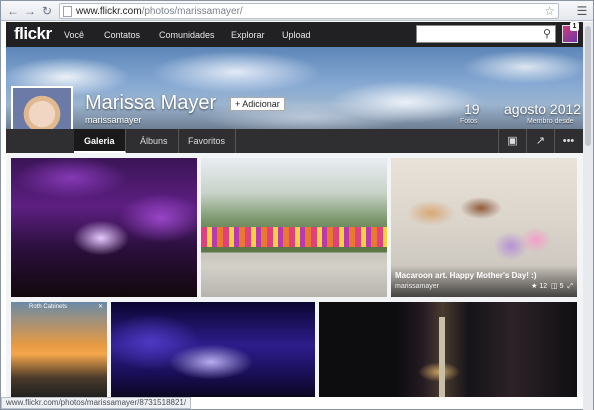 The image size is (594, 410). What do you see at coordinates (547, 34) in the screenshot?
I see `search-icon: ⚲` at bounding box center [547, 34].